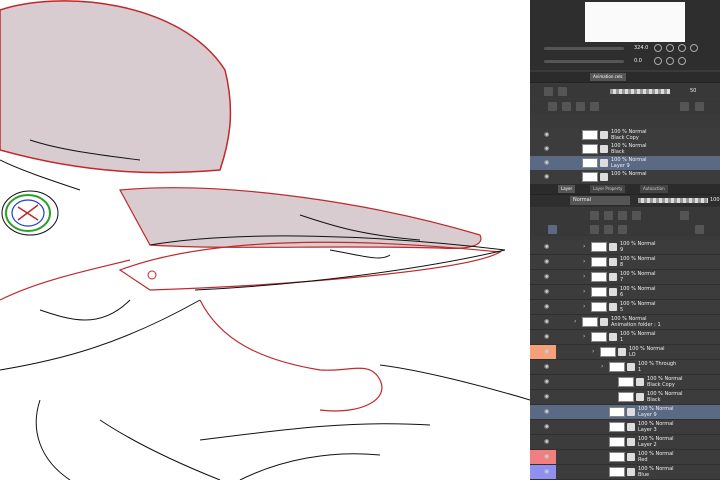 This screenshot has width=720, height=480. Describe the element at coordinates (622, 265) in the screenshot. I see `layer-name: 8` at that location.